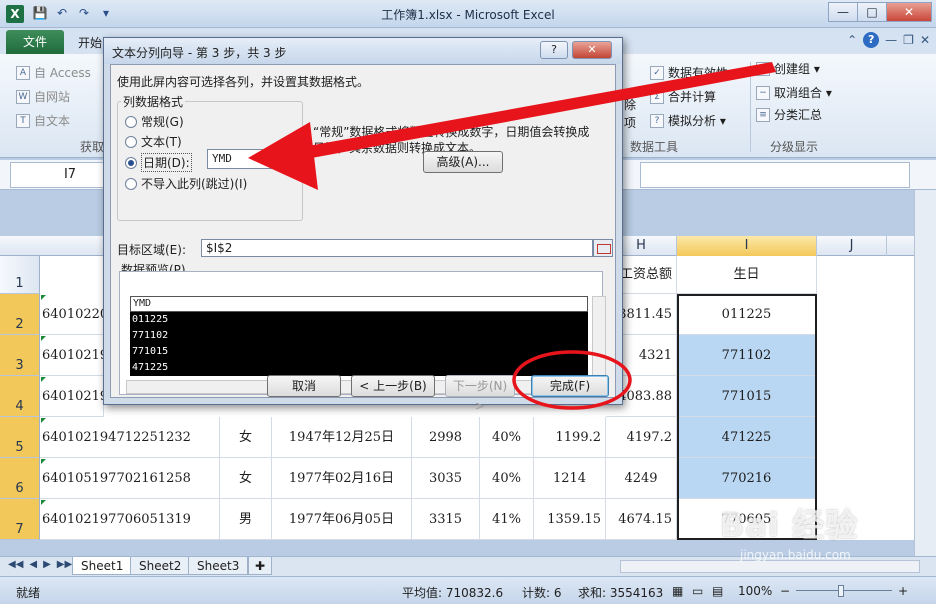 This screenshot has width=936, height=604. I want to click on from-access-button: A 自 Access, so click(53, 72).